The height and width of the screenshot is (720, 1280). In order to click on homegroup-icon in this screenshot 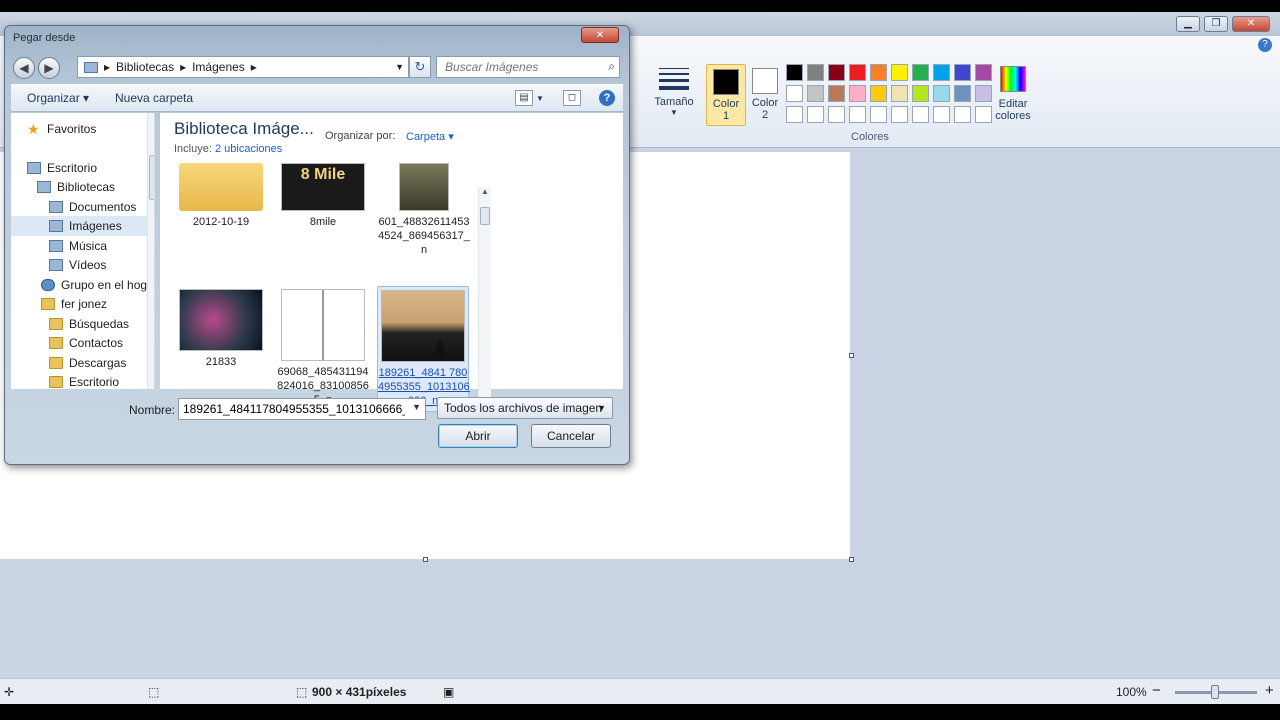, I will do `click(48, 285)`.